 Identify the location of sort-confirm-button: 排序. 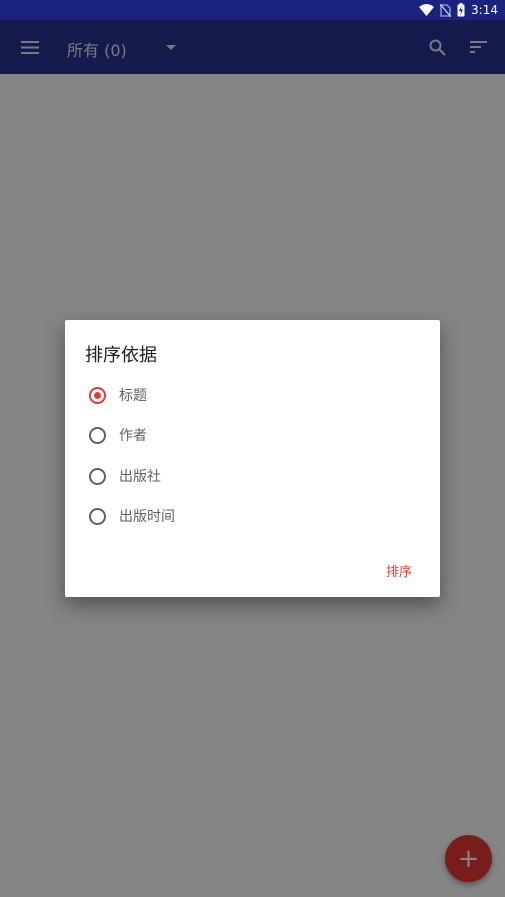
(399, 570).